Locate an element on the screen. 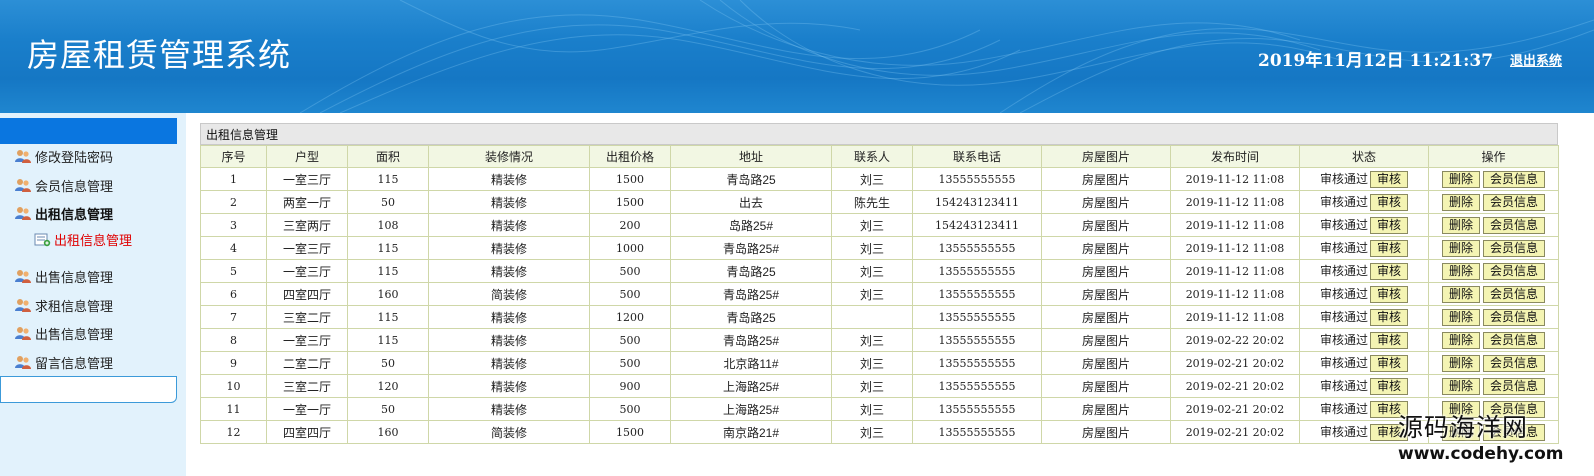 This screenshot has width=1594, height=476. cell-price: 1200 is located at coordinates (630, 317).